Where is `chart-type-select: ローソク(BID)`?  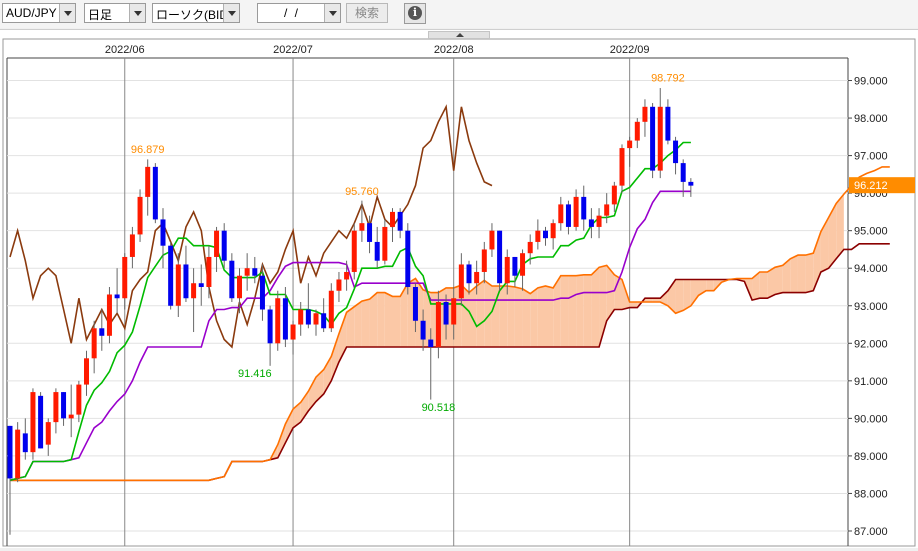 chart-type-select: ローソク(BID) is located at coordinates (196, 13).